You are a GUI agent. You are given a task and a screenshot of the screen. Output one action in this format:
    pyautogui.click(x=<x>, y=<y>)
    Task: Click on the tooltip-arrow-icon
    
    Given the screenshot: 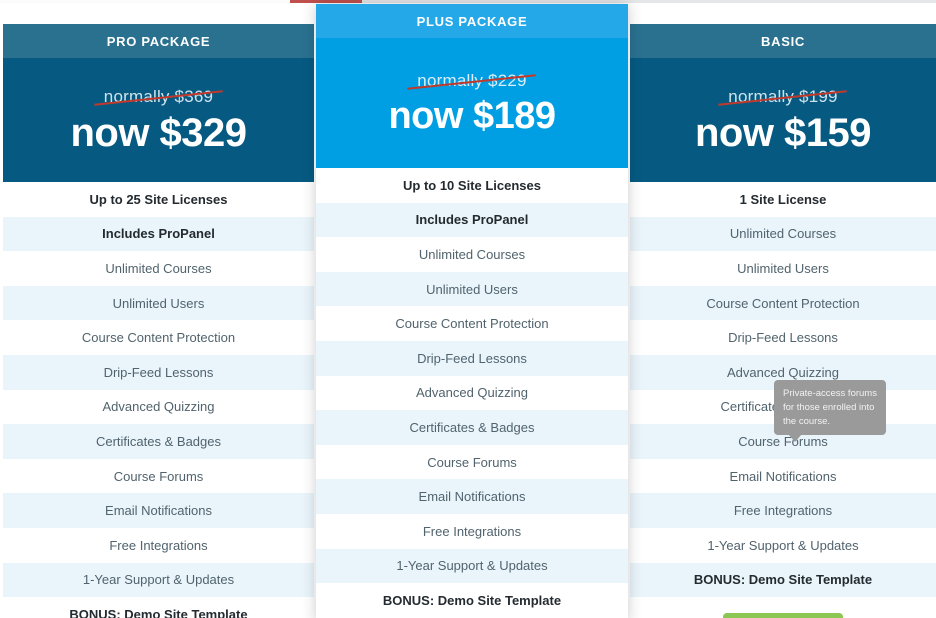 What is the action you would take?
    pyautogui.click(x=795, y=438)
    